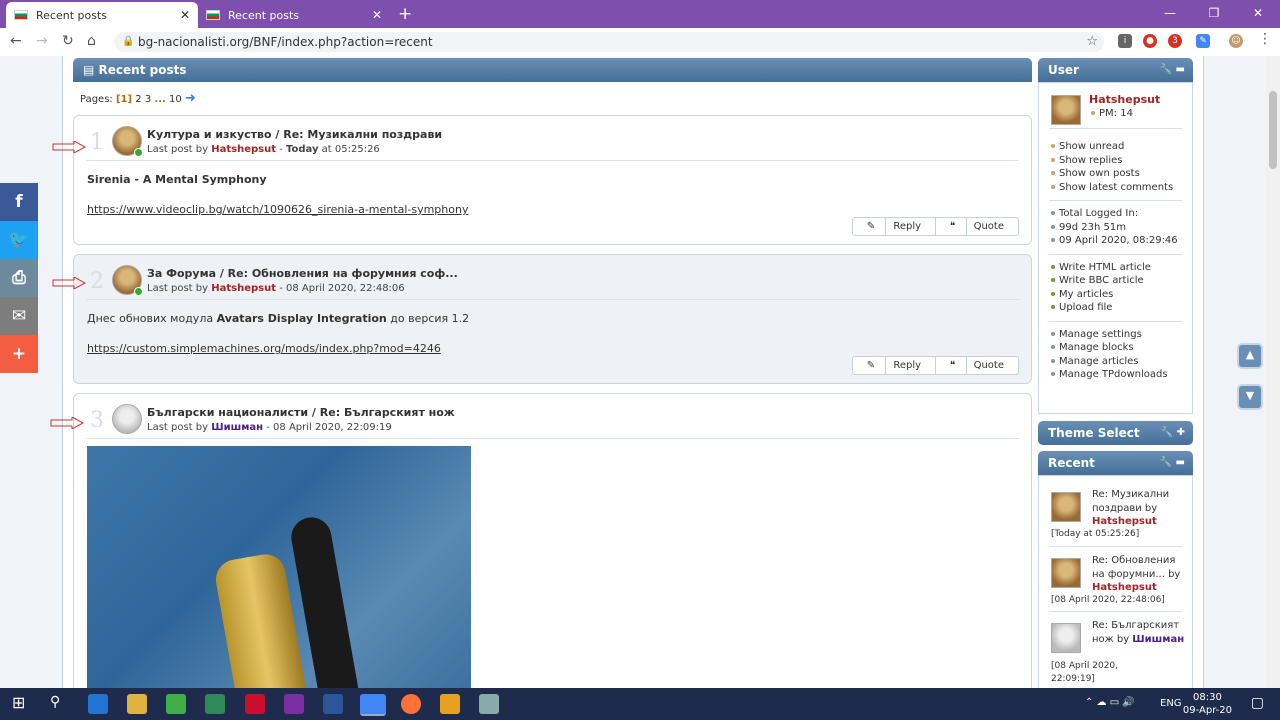 This screenshot has height=720, width=1280. I want to click on language-flag-icon, so click(255, 704).